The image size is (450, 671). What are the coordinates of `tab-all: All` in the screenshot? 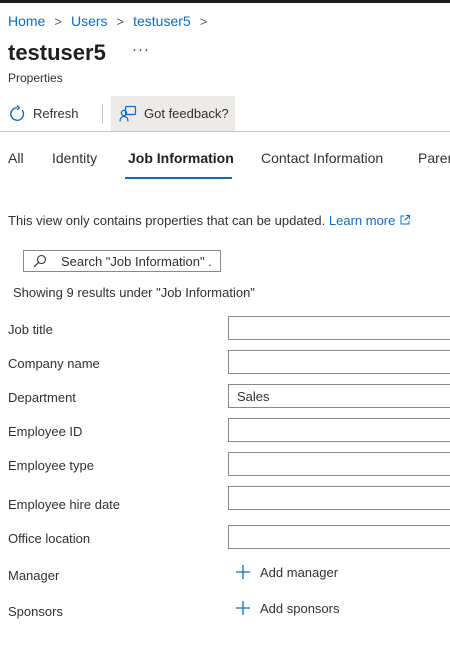 It's located at (16, 165).